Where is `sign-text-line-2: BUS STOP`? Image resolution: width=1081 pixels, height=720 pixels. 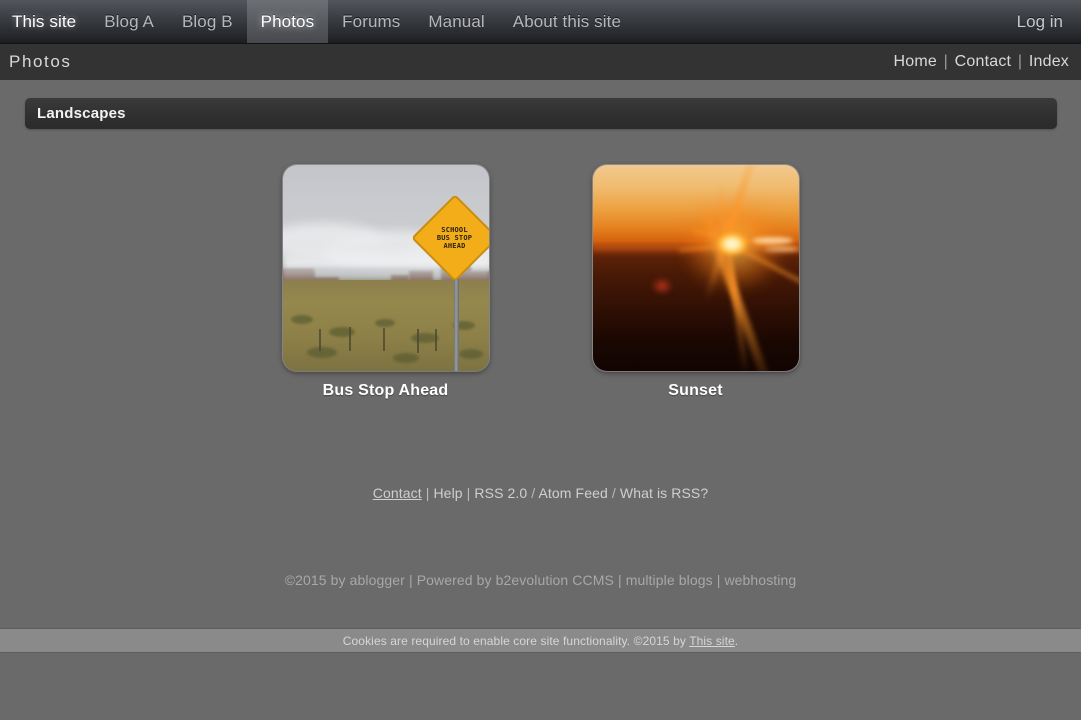
sign-text-line-2: BUS STOP is located at coordinates (454, 238).